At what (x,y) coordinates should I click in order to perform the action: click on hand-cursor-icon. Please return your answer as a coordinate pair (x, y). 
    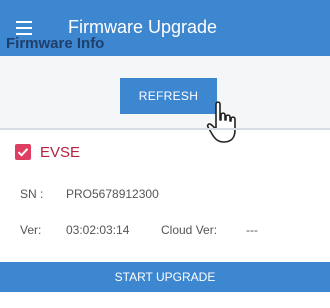
    Looking at the image, I should click on (221, 122).